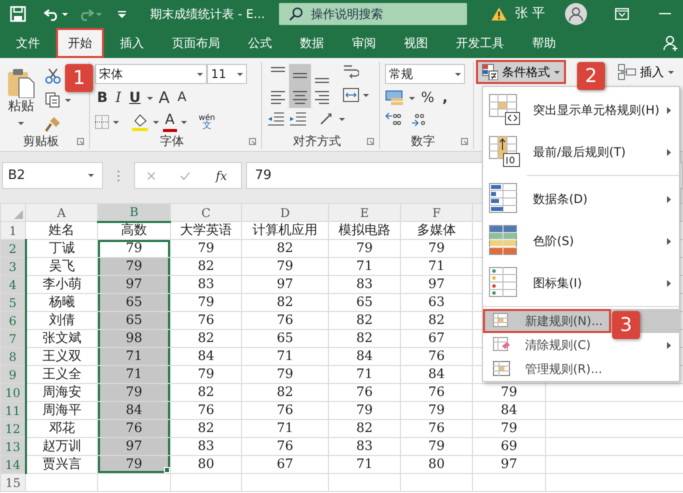 Image resolution: width=683 pixels, height=493 pixels. What do you see at coordinates (134, 321) in the screenshot?
I see `table-cell: 65` at bounding box center [134, 321].